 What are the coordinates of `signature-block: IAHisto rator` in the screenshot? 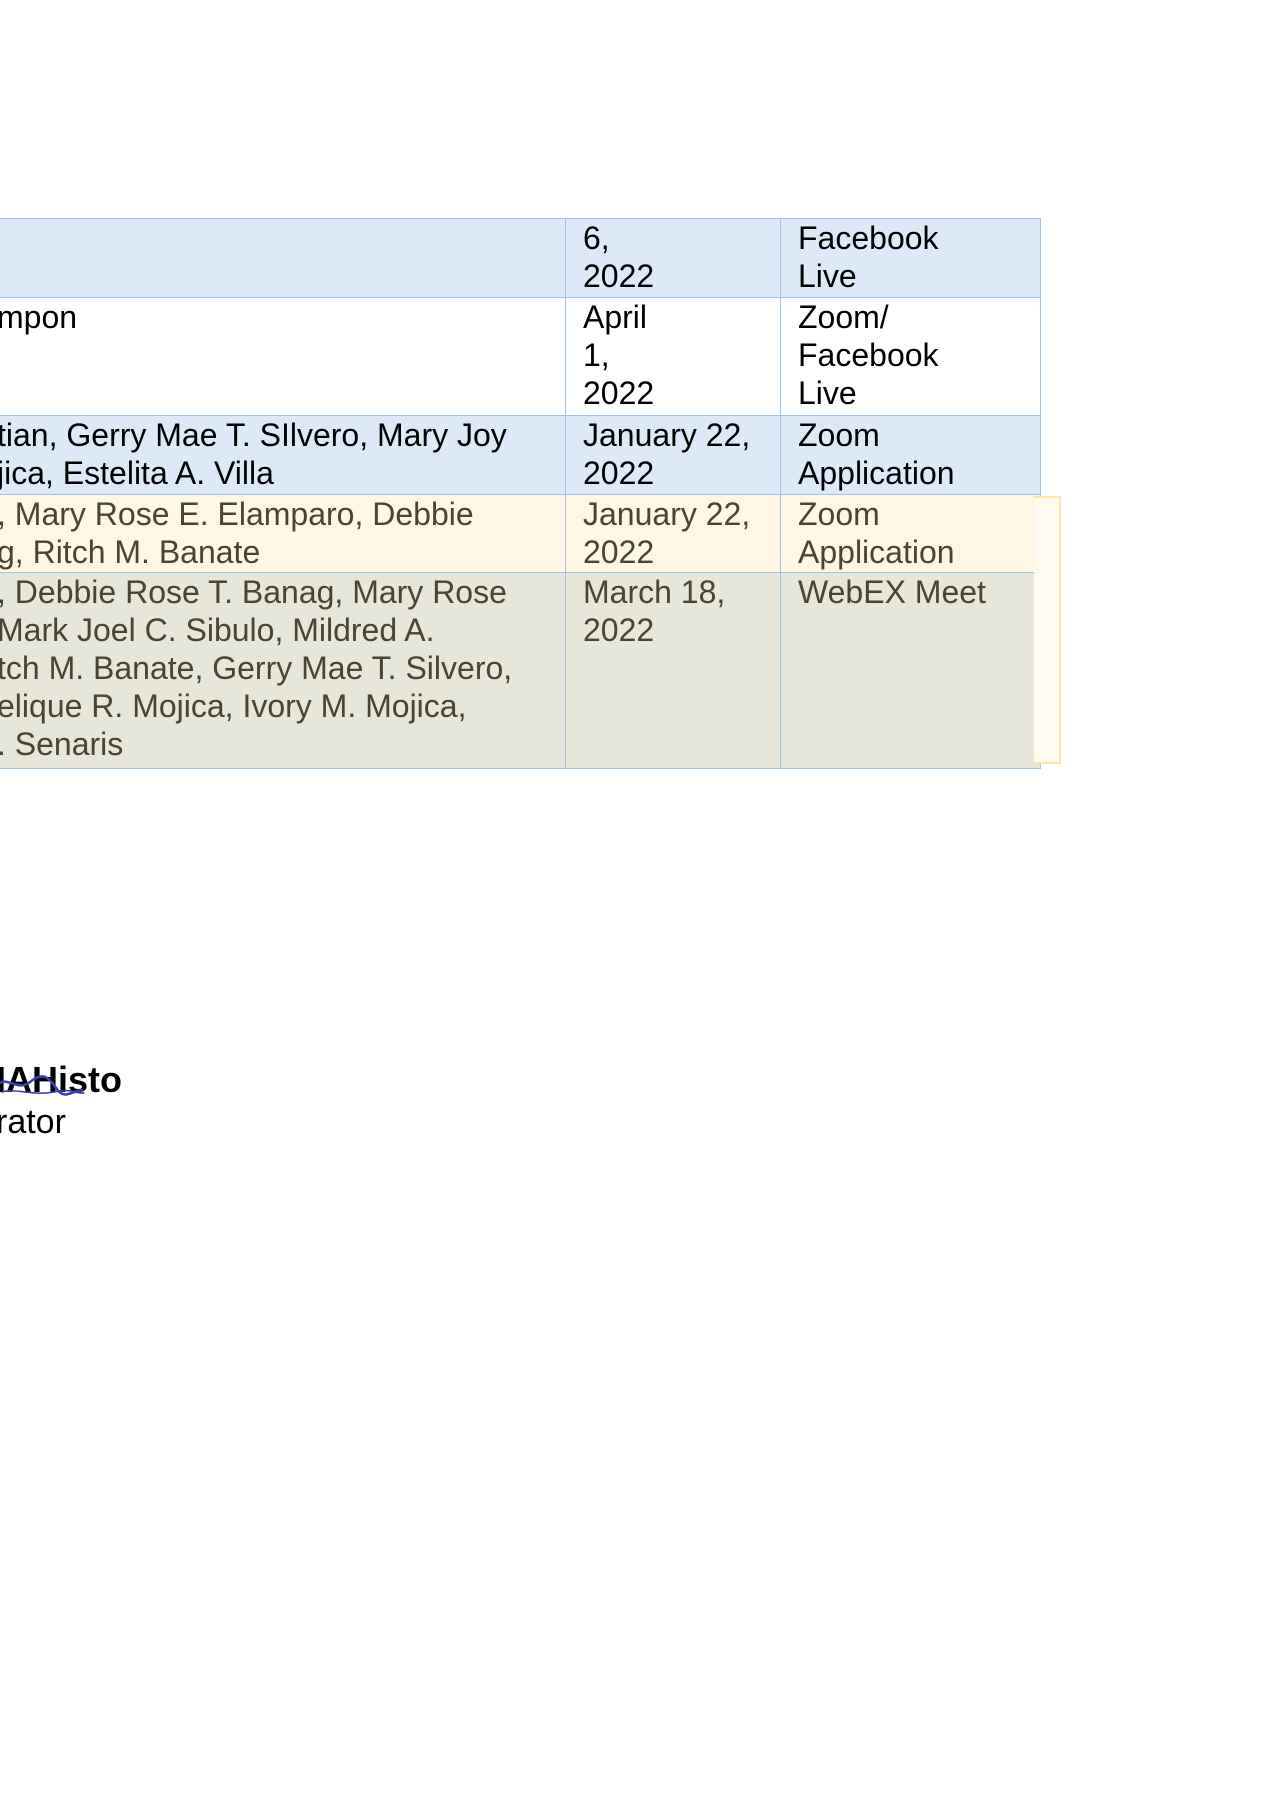 It's located at (61, 1100).